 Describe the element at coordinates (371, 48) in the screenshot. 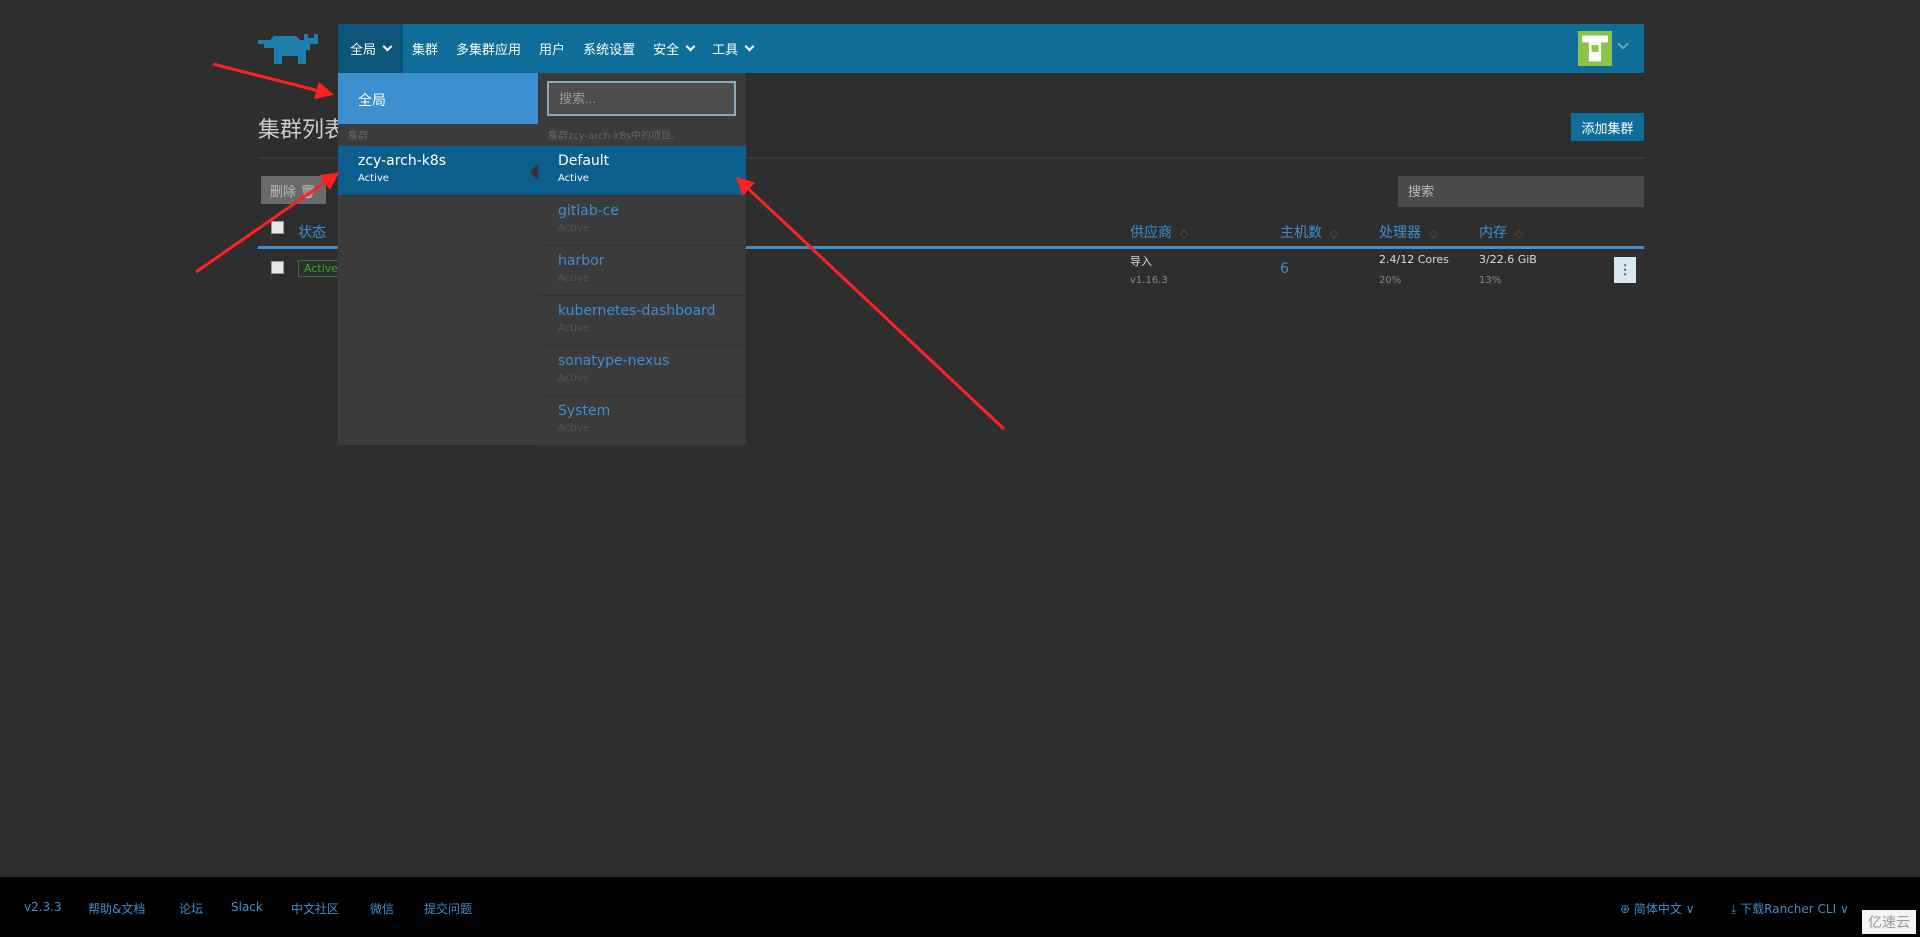

I see `nav-global: 全局` at that location.